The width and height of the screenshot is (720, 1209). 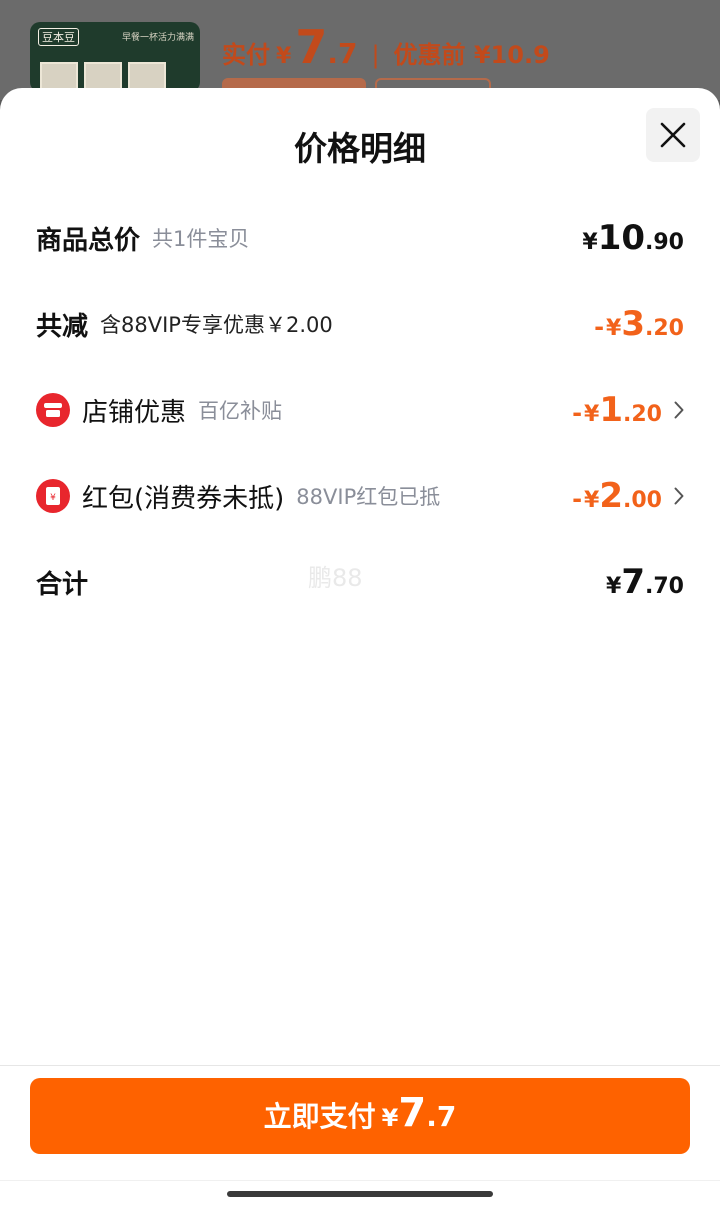 What do you see at coordinates (412, 1113) in the screenshot?
I see `pay-button-int: 7` at bounding box center [412, 1113].